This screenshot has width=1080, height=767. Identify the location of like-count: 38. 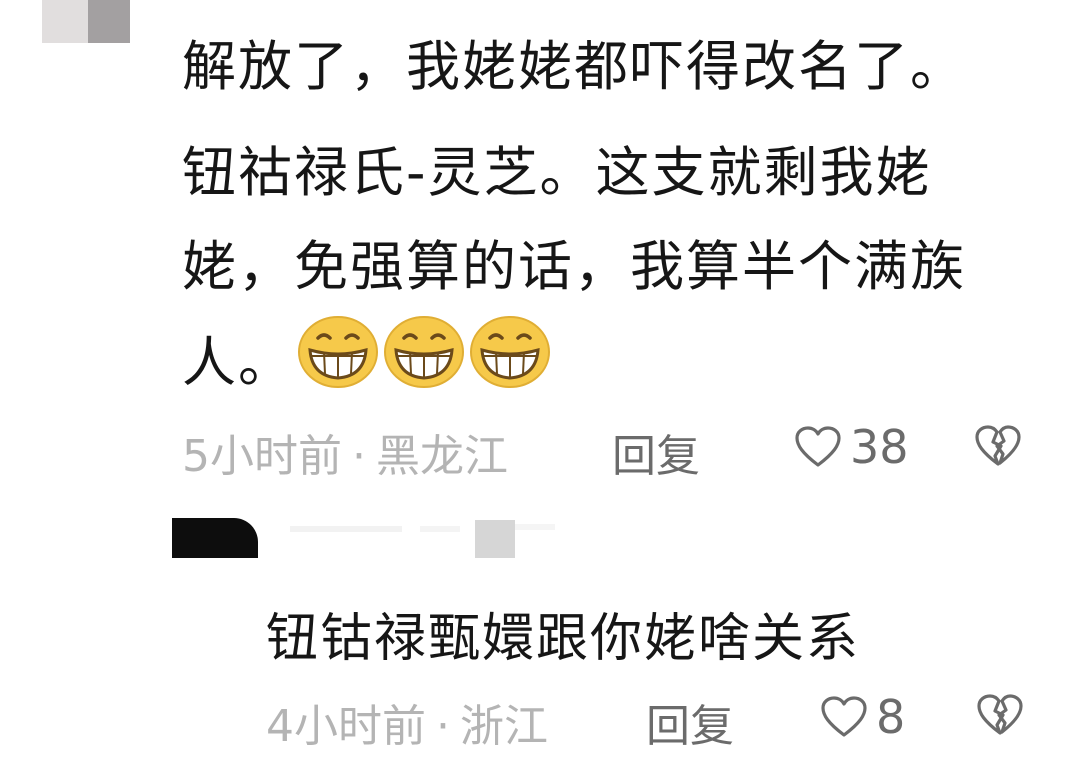
(879, 447).